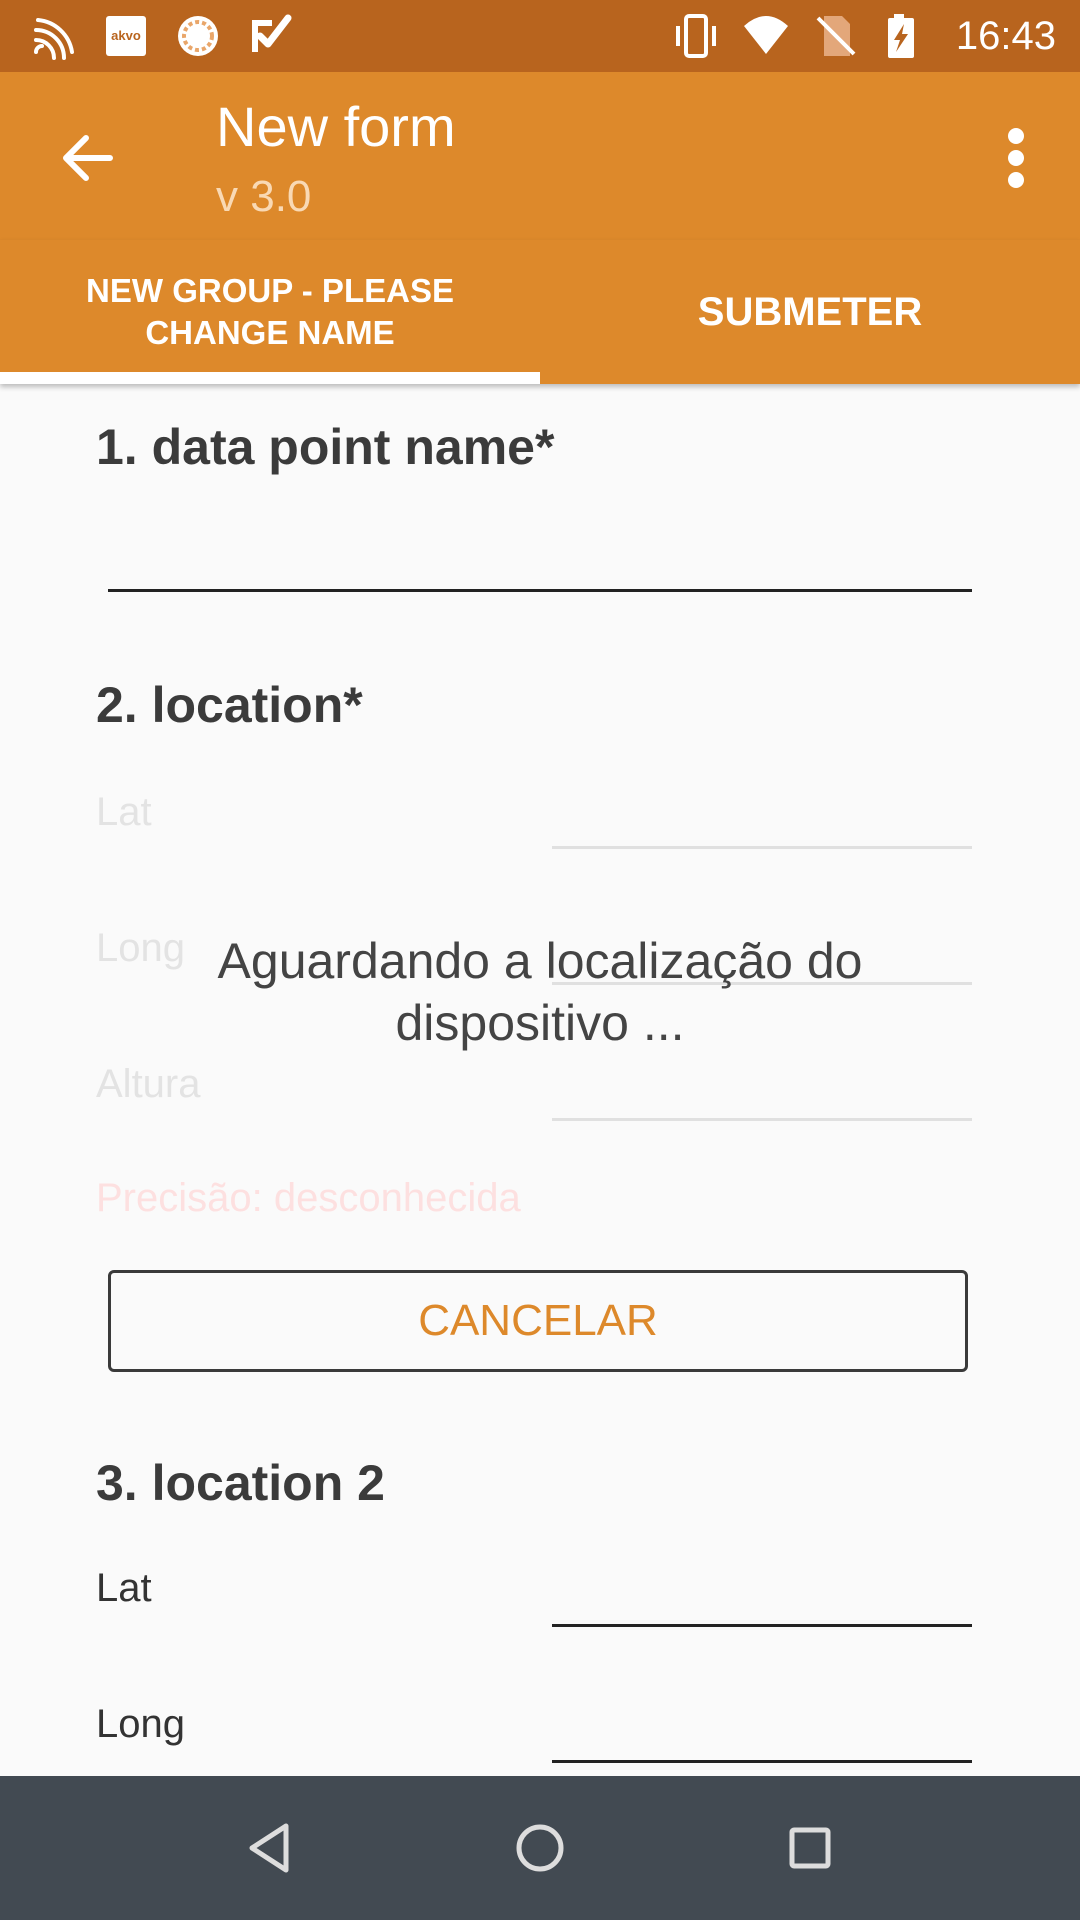  What do you see at coordinates (336, 126) in the screenshot?
I see `page-title: New form` at bounding box center [336, 126].